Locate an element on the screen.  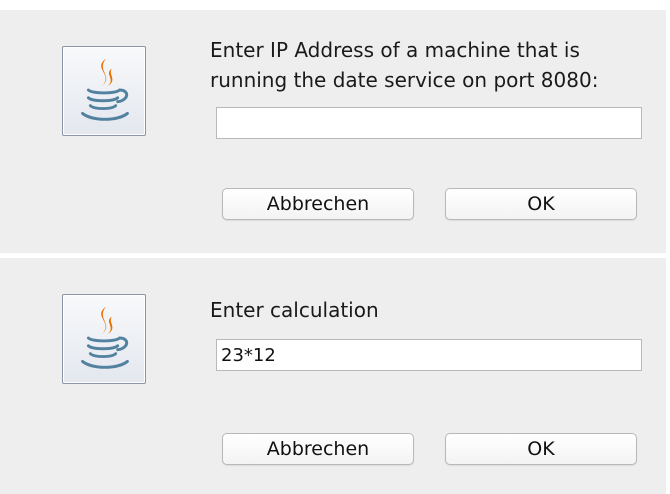
prompt-line-2: running the date service on port 8080: is located at coordinates (404, 80).